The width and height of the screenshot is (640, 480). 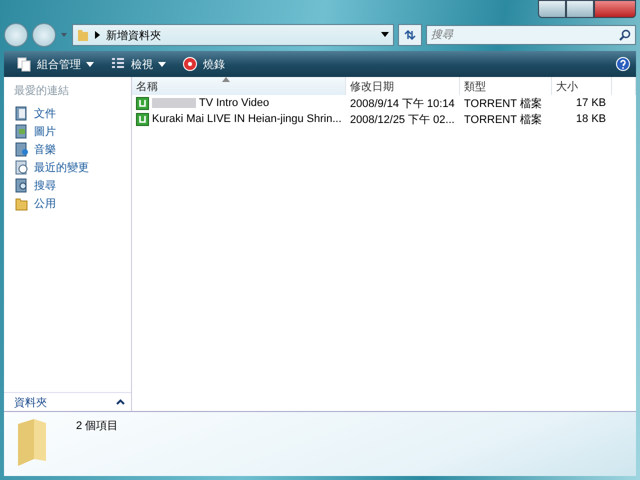 I want to click on table-cell-text: 17 KB, so click(x=591, y=103).